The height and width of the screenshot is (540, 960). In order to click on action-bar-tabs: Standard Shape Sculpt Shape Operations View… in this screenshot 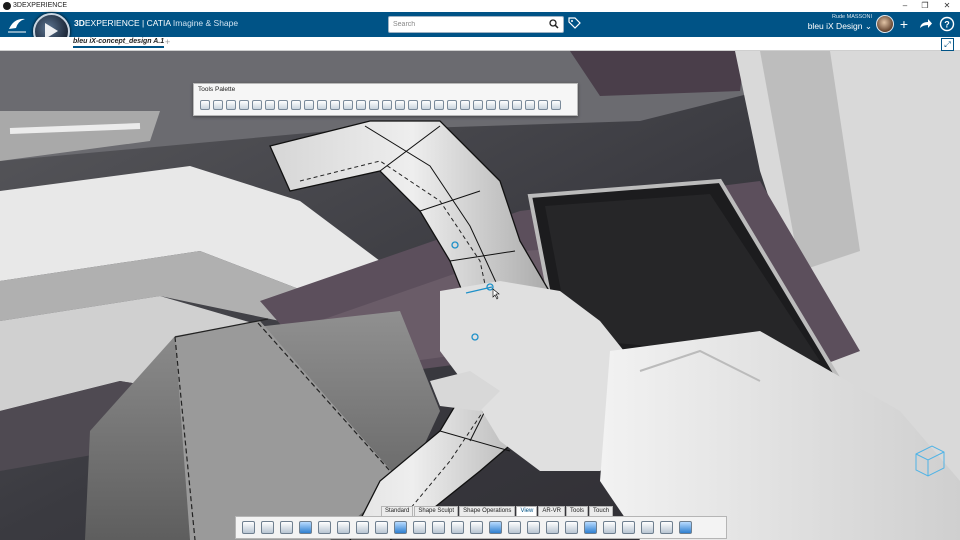, I will do `click(497, 511)`.